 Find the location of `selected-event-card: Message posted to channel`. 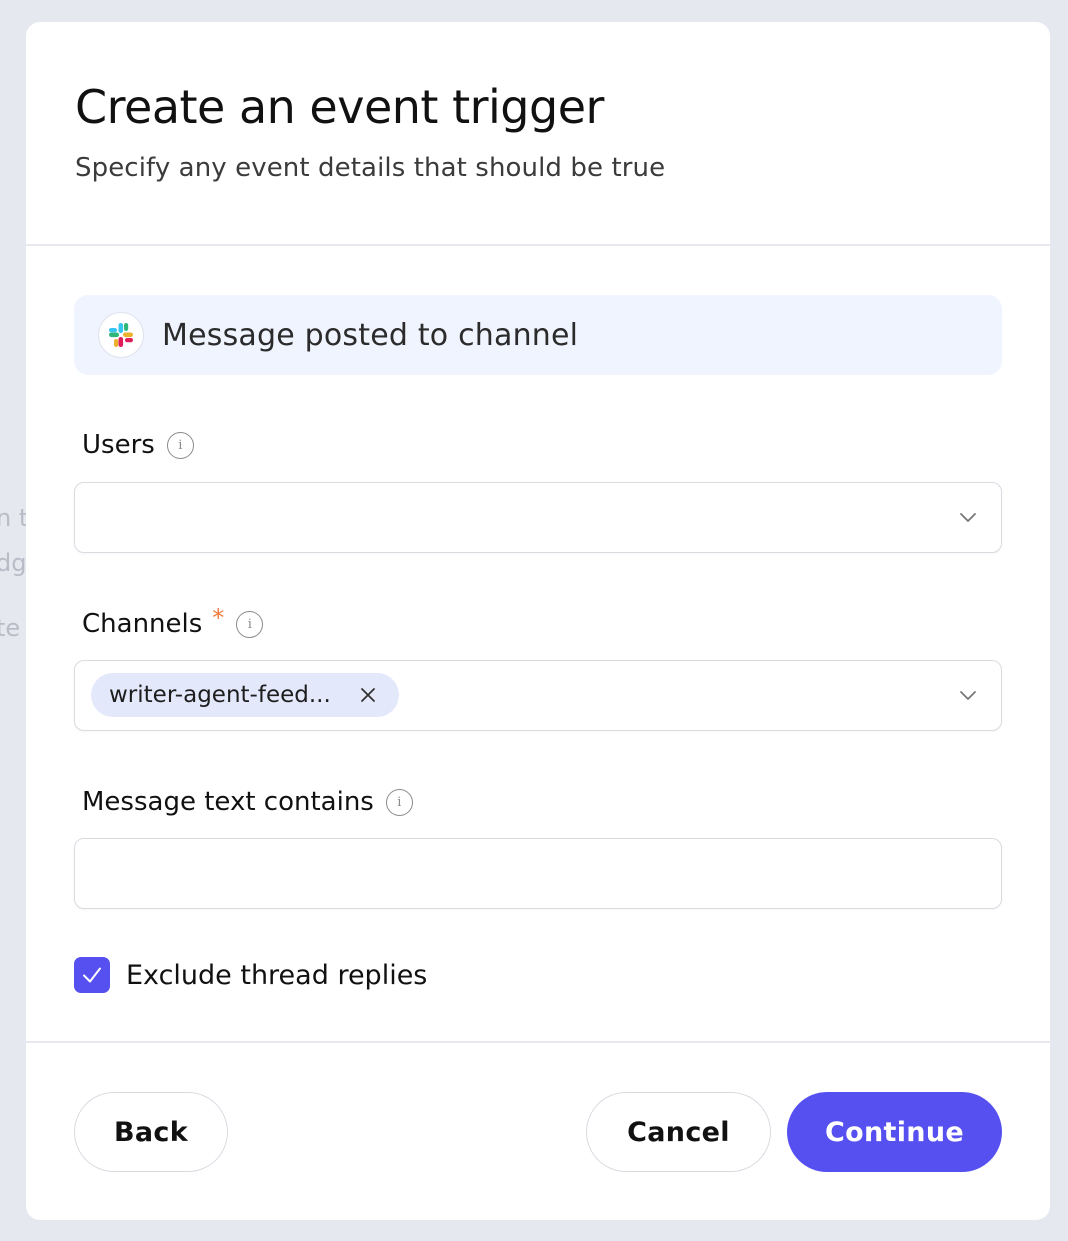

selected-event-card: Message posted to channel is located at coordinates (538, 335).